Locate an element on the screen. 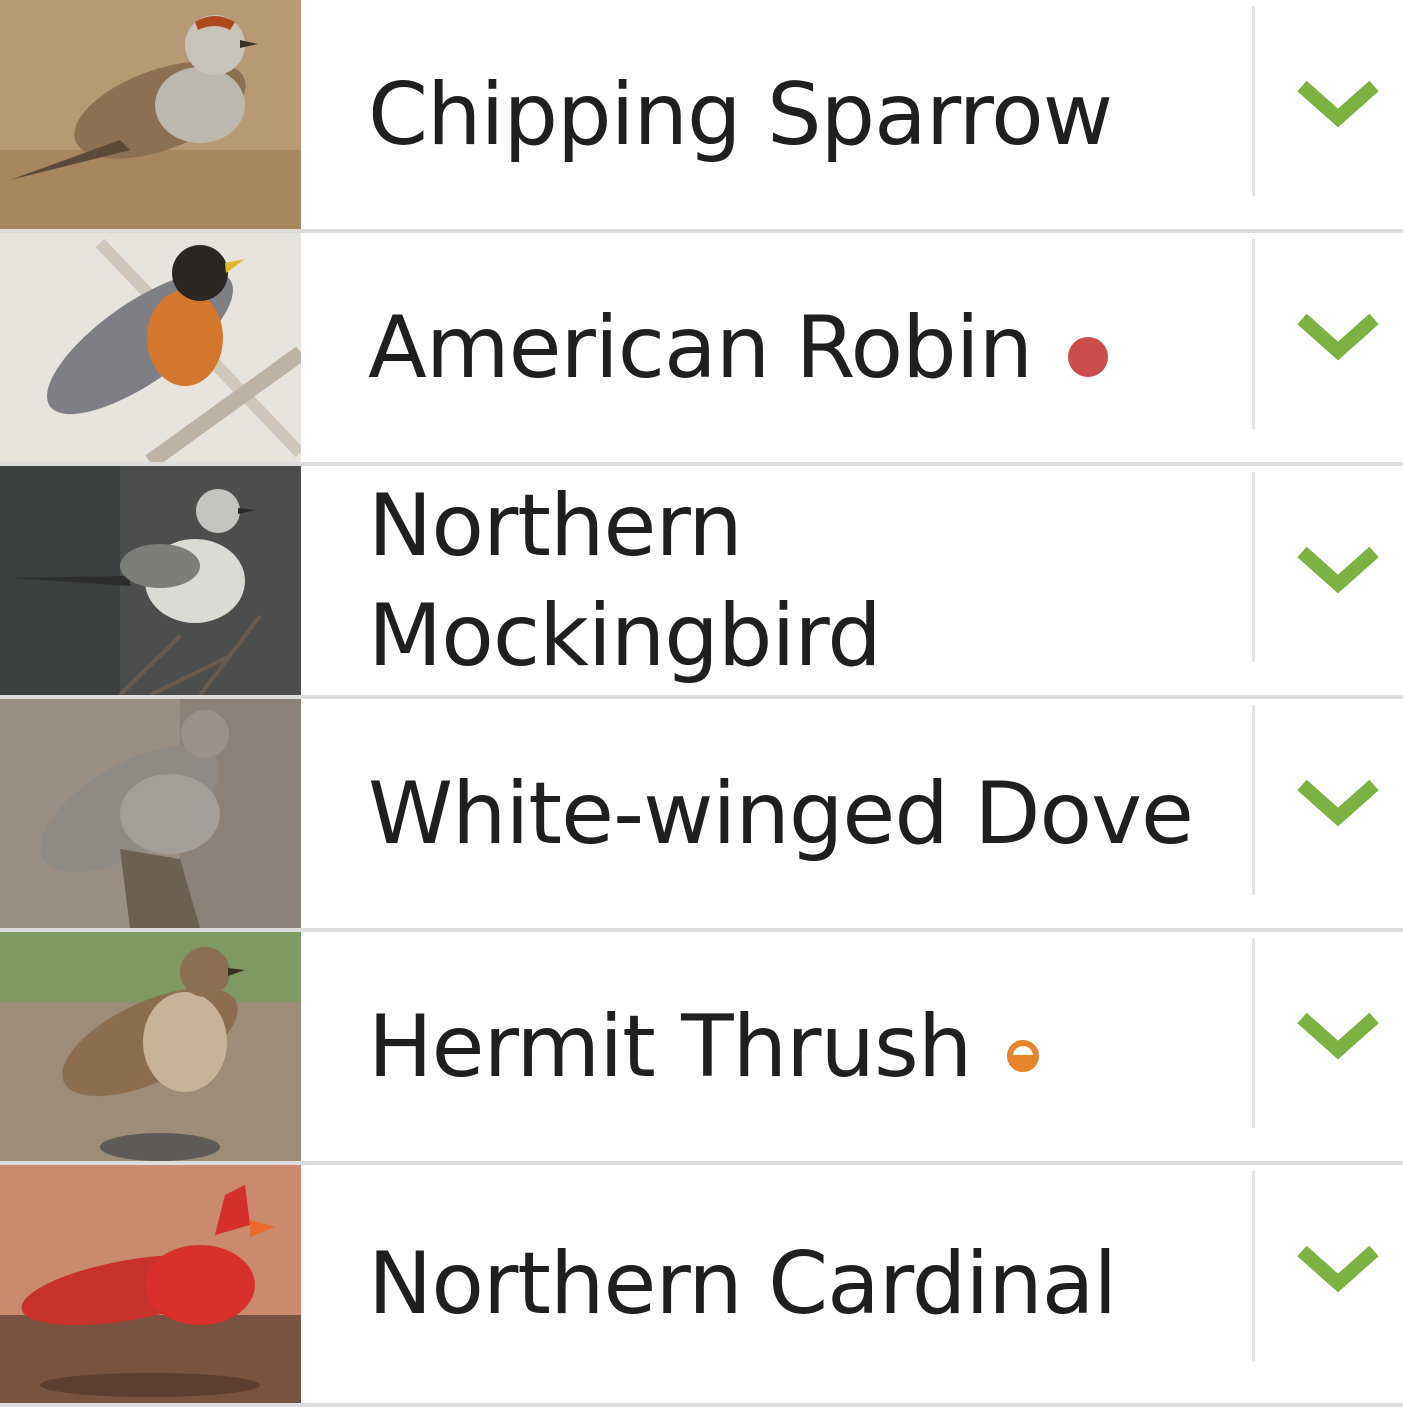 This screenshot has height=1407, width=1403. status-dot-icon is located at coordinates (1088, 356).